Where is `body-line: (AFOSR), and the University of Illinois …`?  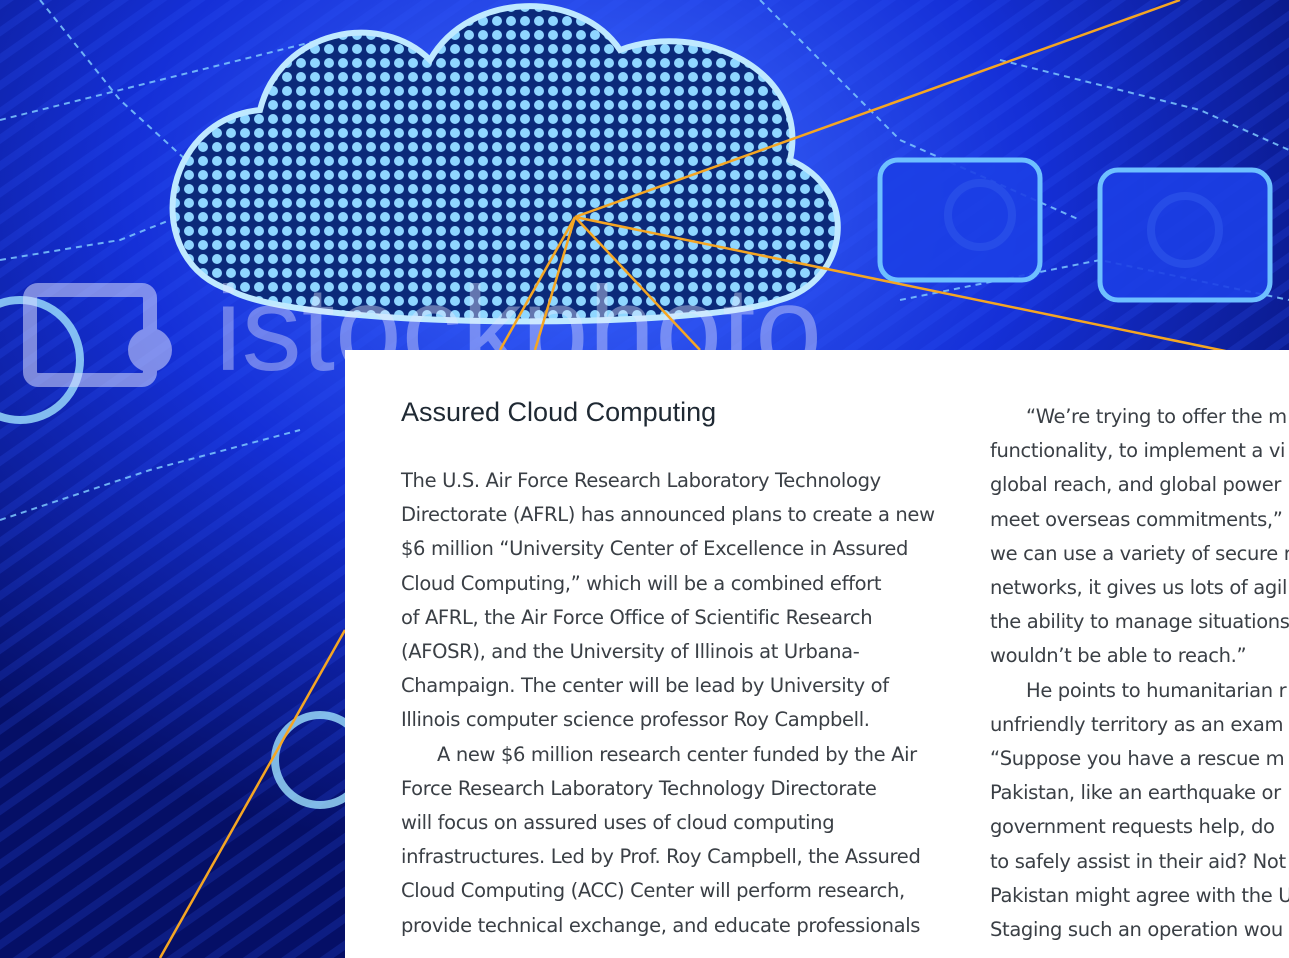
body-line: (AFOSR), and the University of Illinois … is located at coordinates (630, 652).